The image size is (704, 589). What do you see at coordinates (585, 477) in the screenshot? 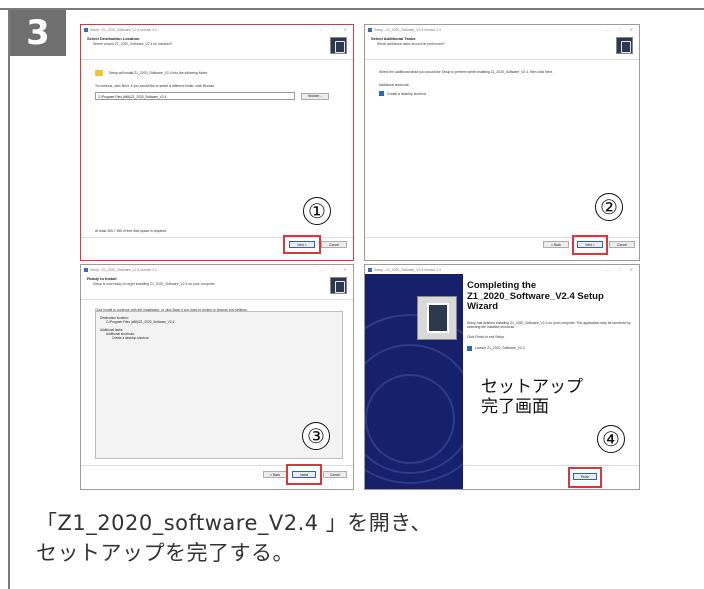
I see `finish-button-highlight` at bounding box center [585, 477].